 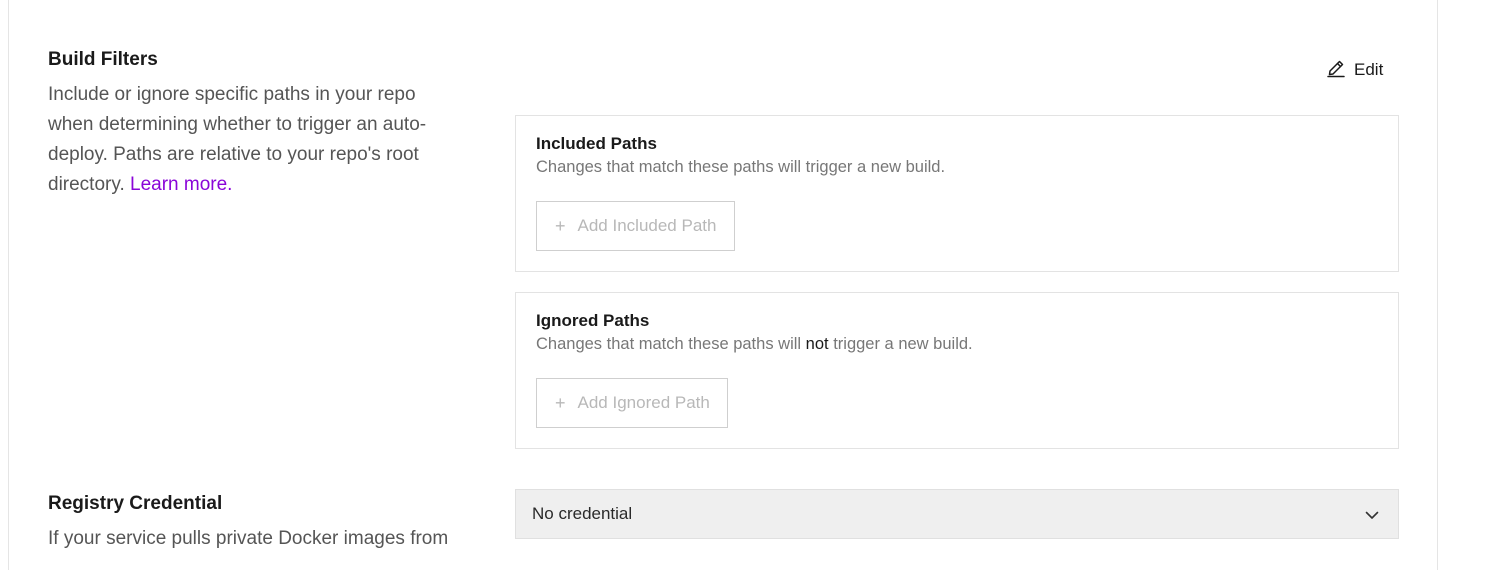 What do you see at coordinates (596, 143) in the screenshot?
I see `included-paths-title: Included Paths` at bounding box center [596, 143].